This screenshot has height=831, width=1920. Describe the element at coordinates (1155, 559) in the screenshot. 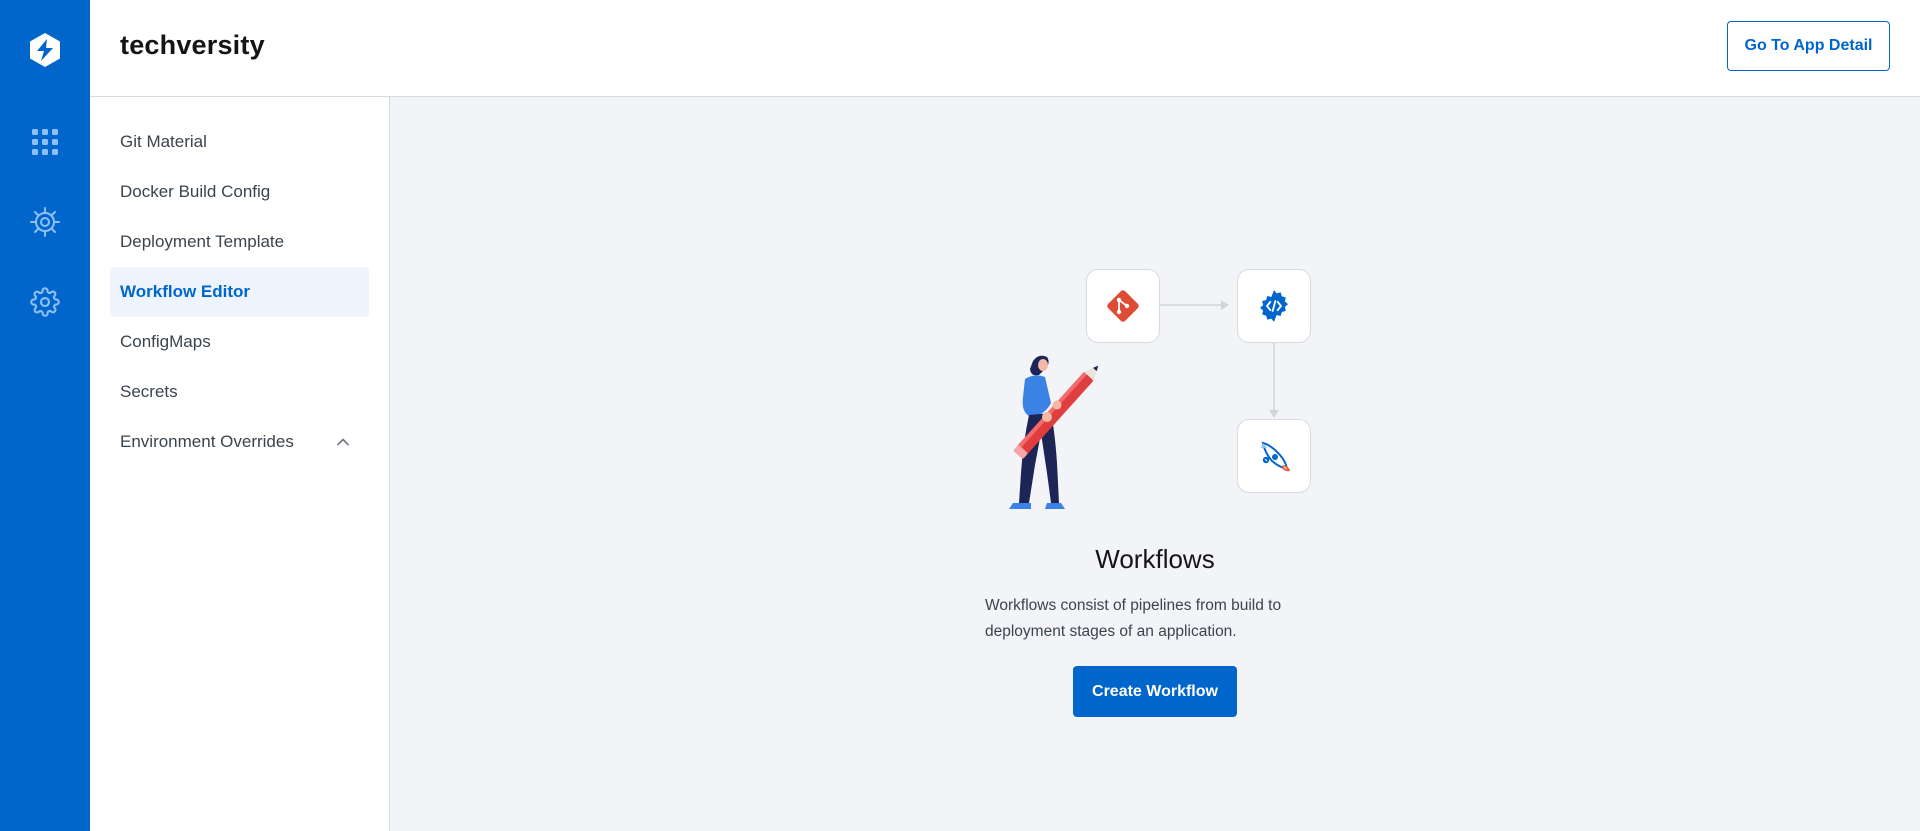

I see `empty-state-title: Workflows` at that location.